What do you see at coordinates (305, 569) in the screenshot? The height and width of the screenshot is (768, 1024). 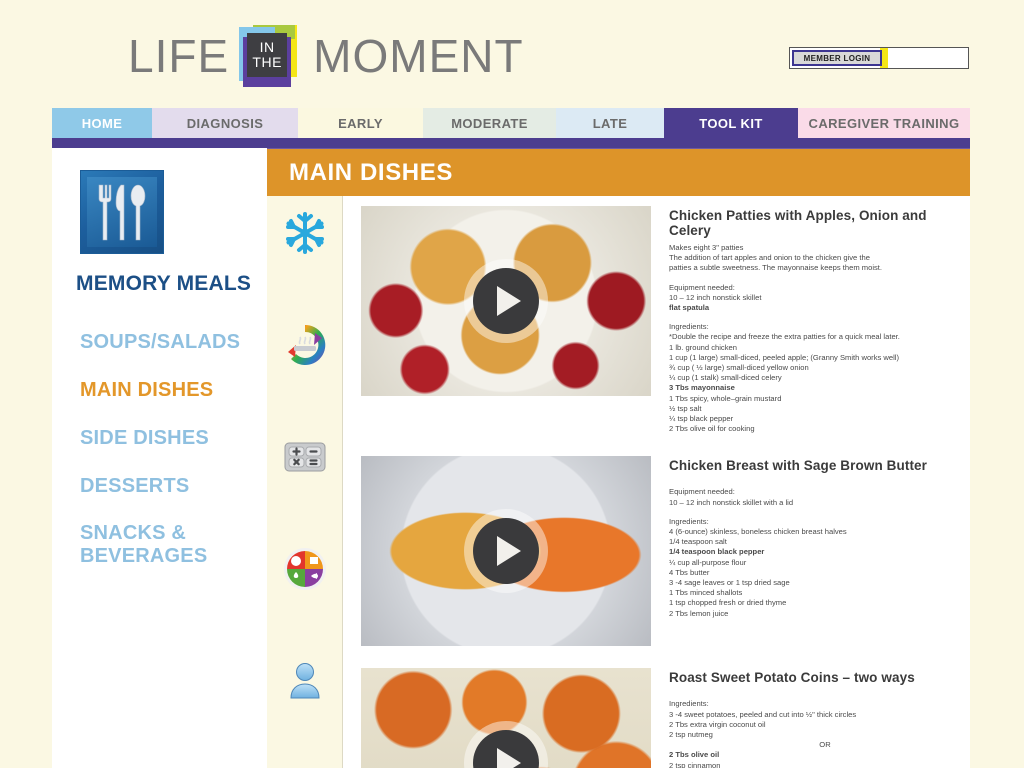 I see `food-plate-icon` at bounding box center [305, 569].